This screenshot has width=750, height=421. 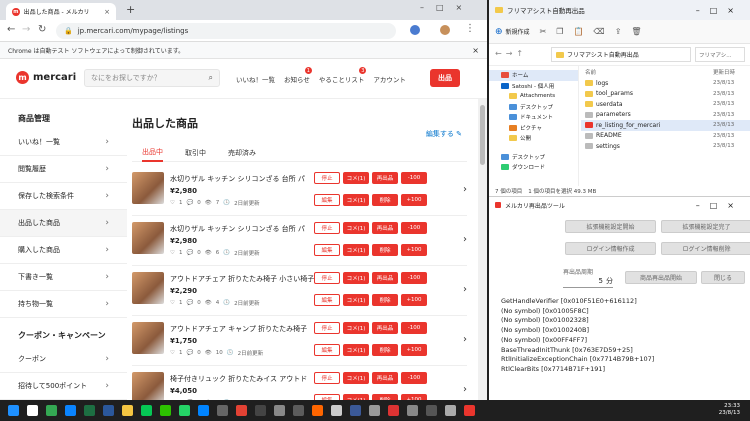 What do you see at coordinates (533, 128) in the screenshot?
I see `nav-item: ピクチャ` at bounding box center [533, 128].